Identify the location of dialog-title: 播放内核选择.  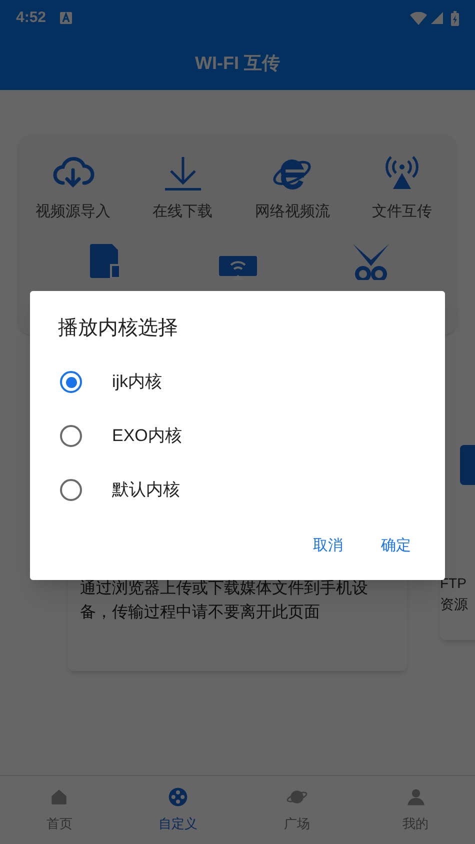
(118, 328).